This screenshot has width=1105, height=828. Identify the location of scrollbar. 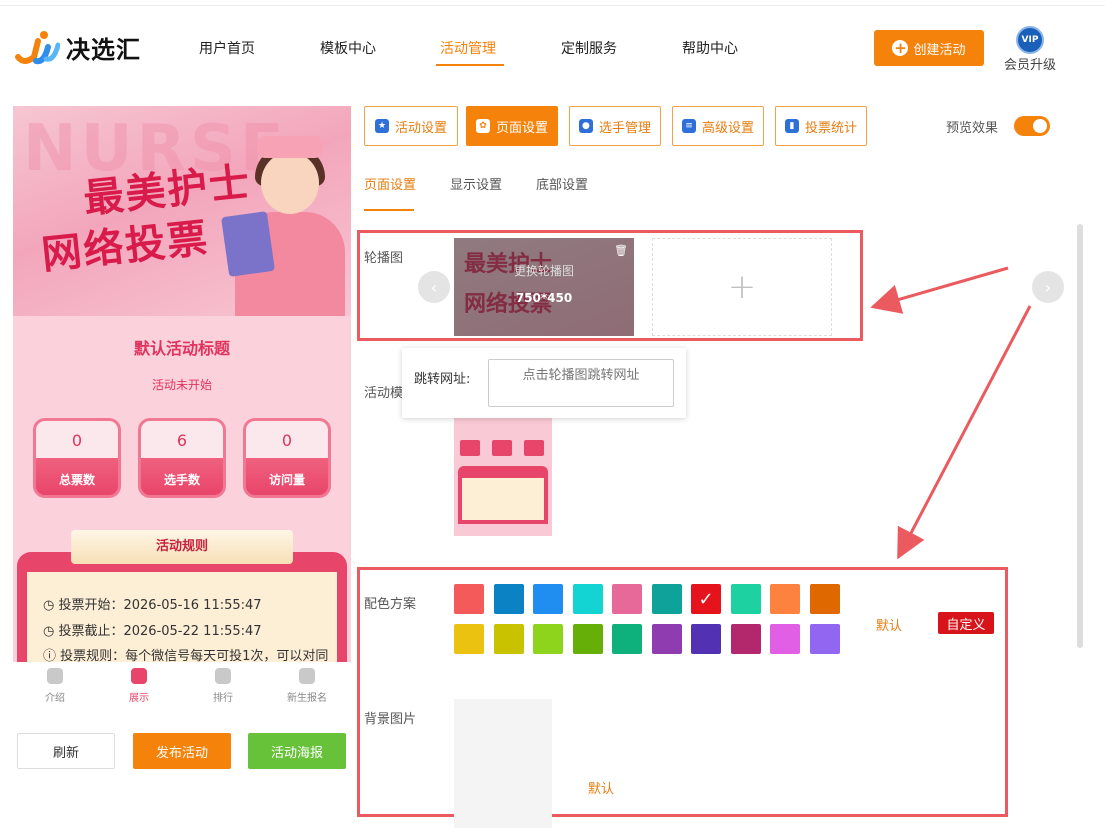
(1080, 436).